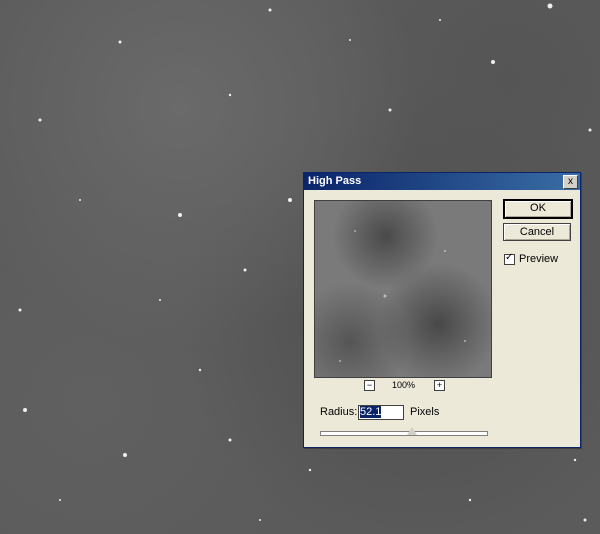  I want to click on ok-button: OK, so click(538, 209).